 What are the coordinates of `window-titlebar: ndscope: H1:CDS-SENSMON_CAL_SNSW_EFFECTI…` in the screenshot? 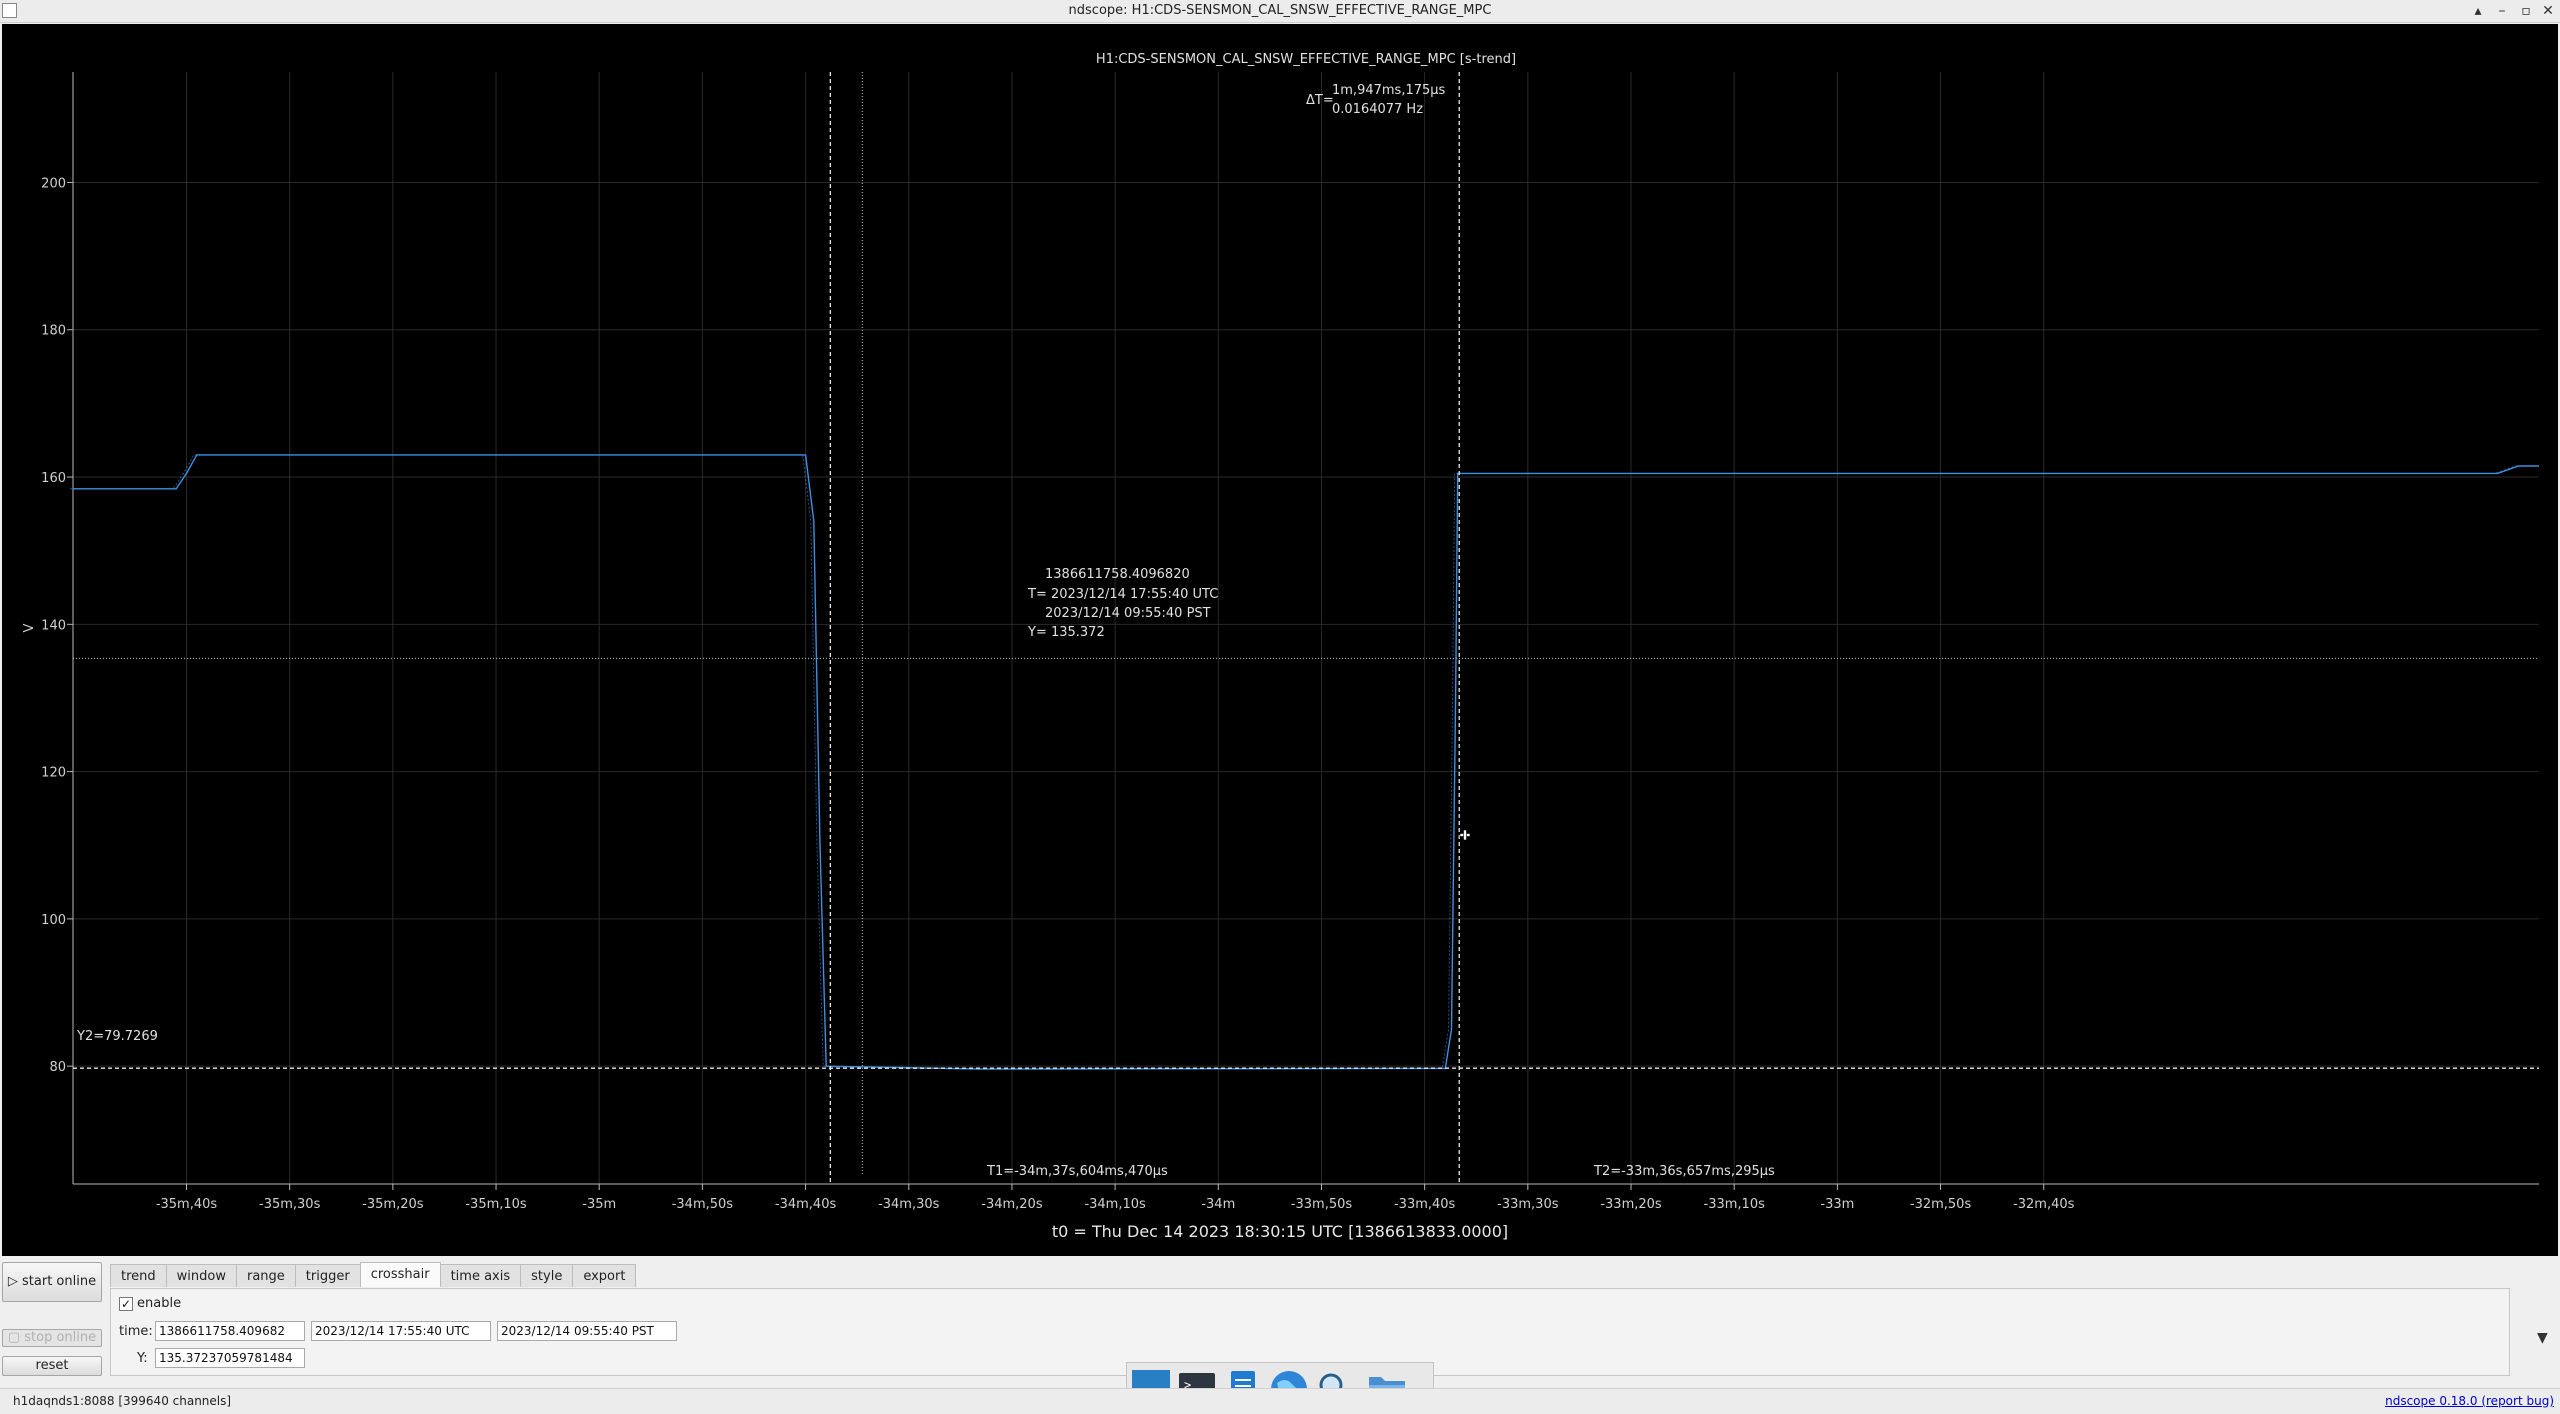 It's located at (1280, 11).